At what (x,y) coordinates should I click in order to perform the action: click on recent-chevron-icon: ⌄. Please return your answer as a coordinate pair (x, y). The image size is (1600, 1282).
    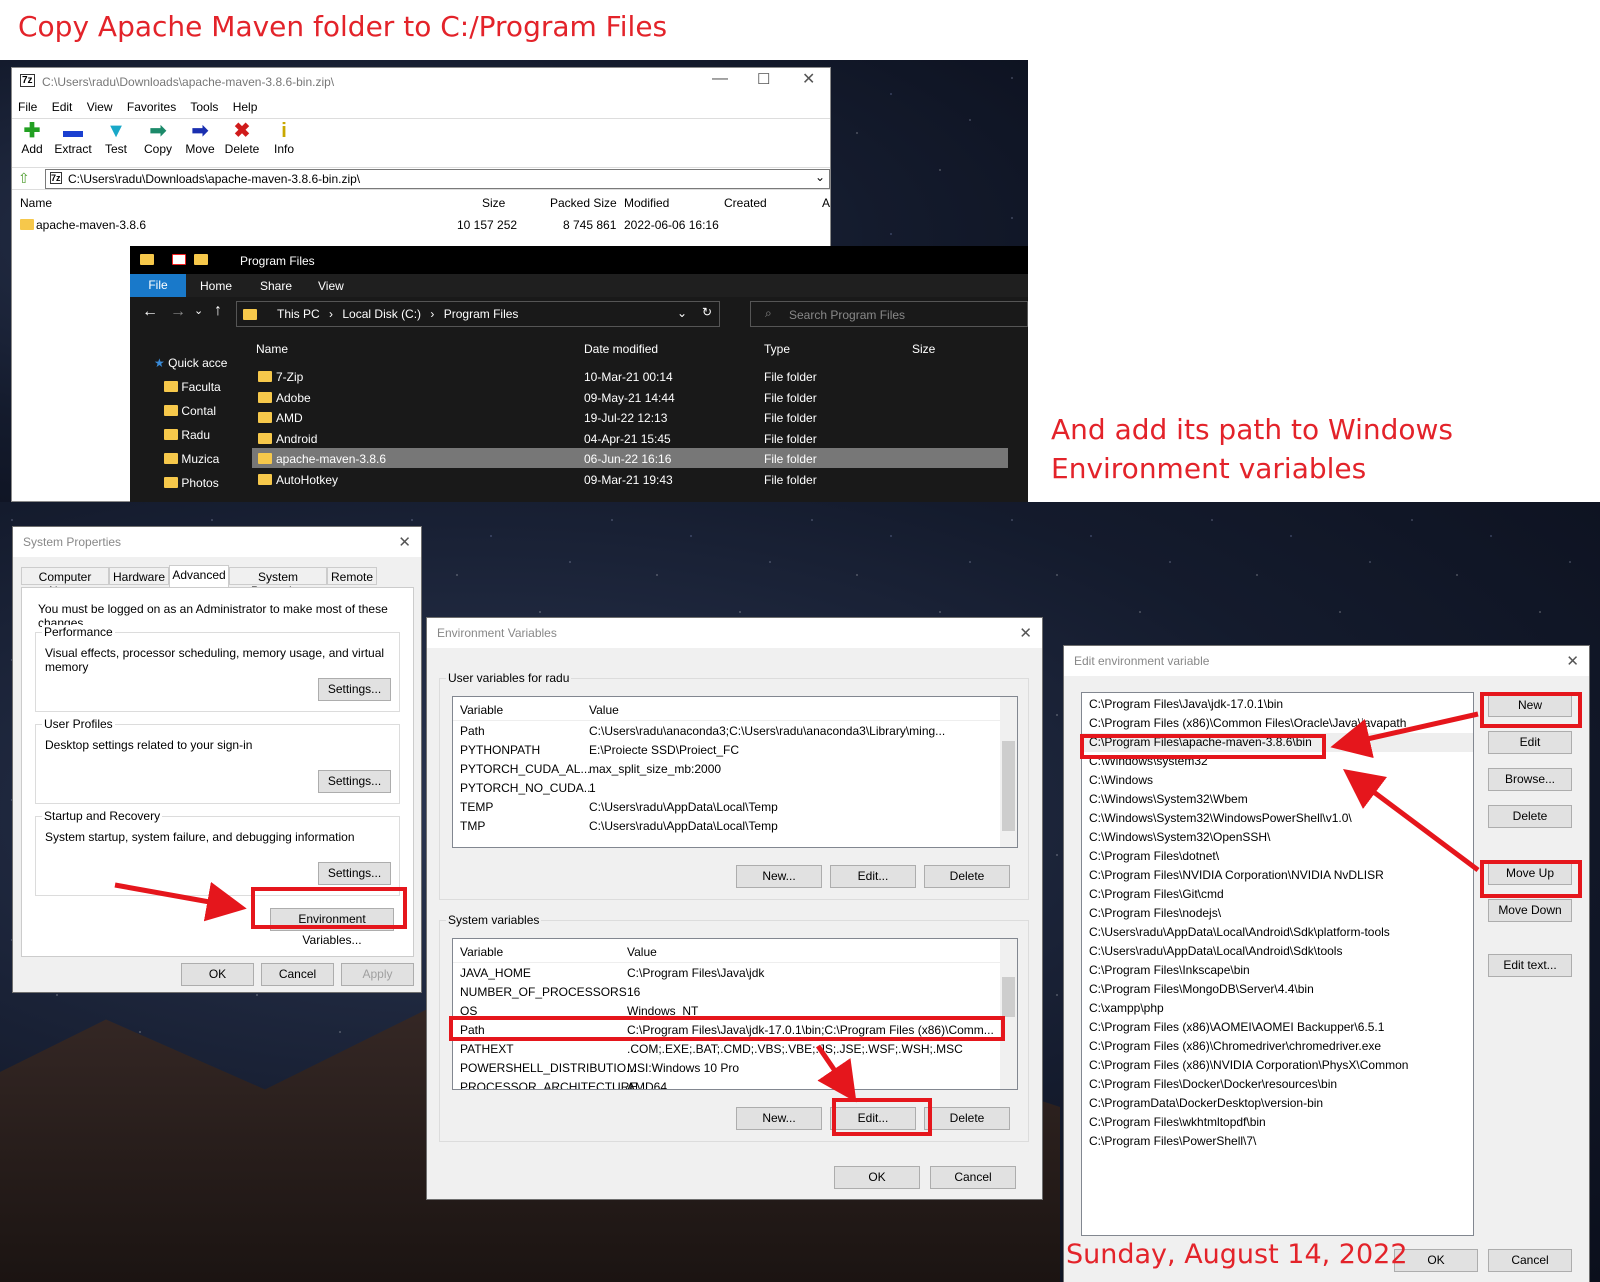
    Looking at the image, I should click on (198, 310).